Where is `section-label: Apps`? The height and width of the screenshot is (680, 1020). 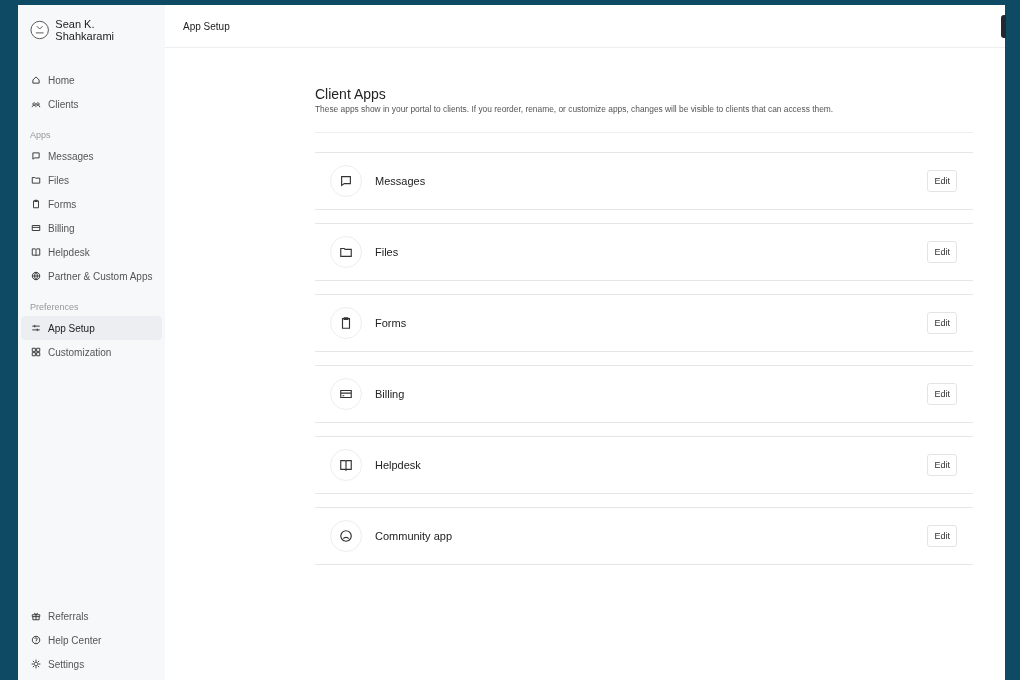
section-label: Apps is located at coordinates (40, 135).